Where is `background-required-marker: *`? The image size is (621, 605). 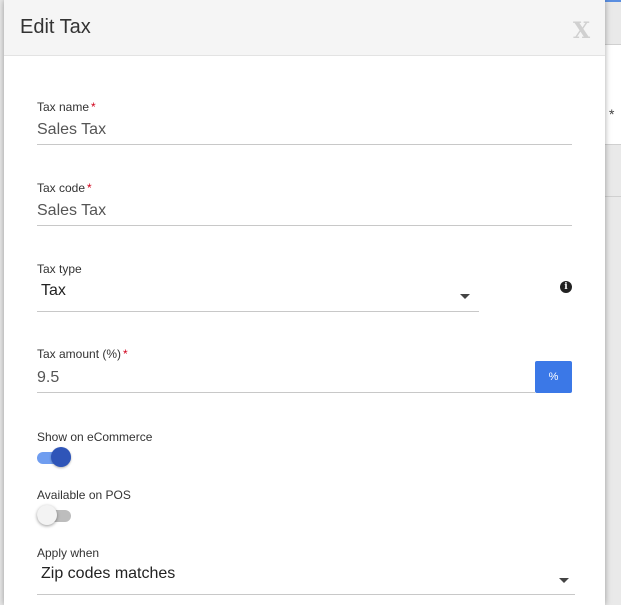
background-required-marker: * is located at coordinates (612, 114).